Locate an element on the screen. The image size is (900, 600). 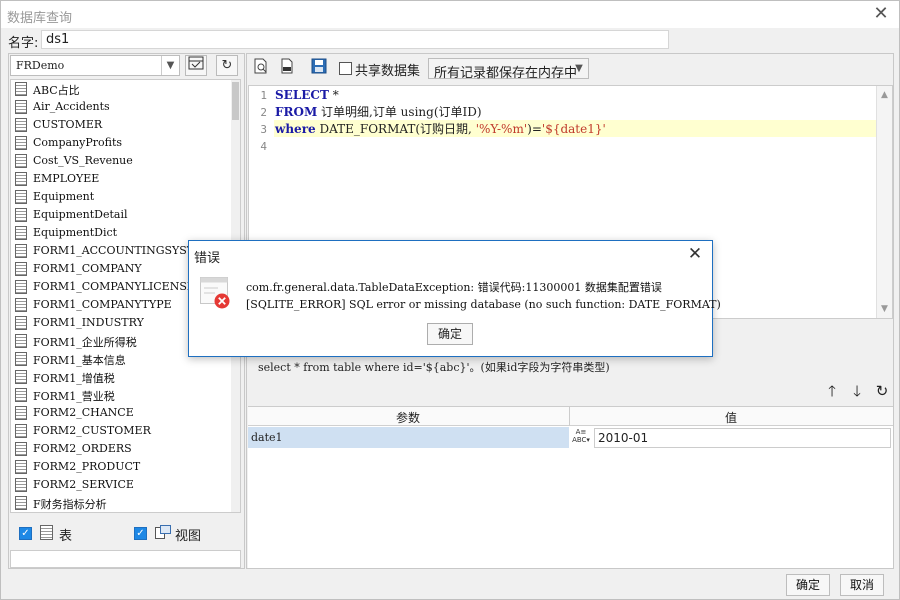
scroll-down-icon: ▼ is located at coordinates (884, 309).